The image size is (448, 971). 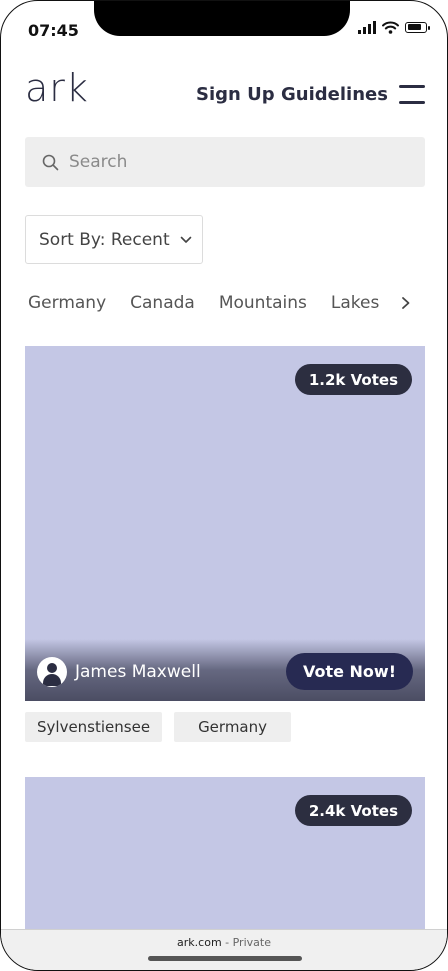 What do you see at coordinates (104, 239) in the screenshot?
I see `sort-label: Sort By: Recent` at bounding box center [104, 239].